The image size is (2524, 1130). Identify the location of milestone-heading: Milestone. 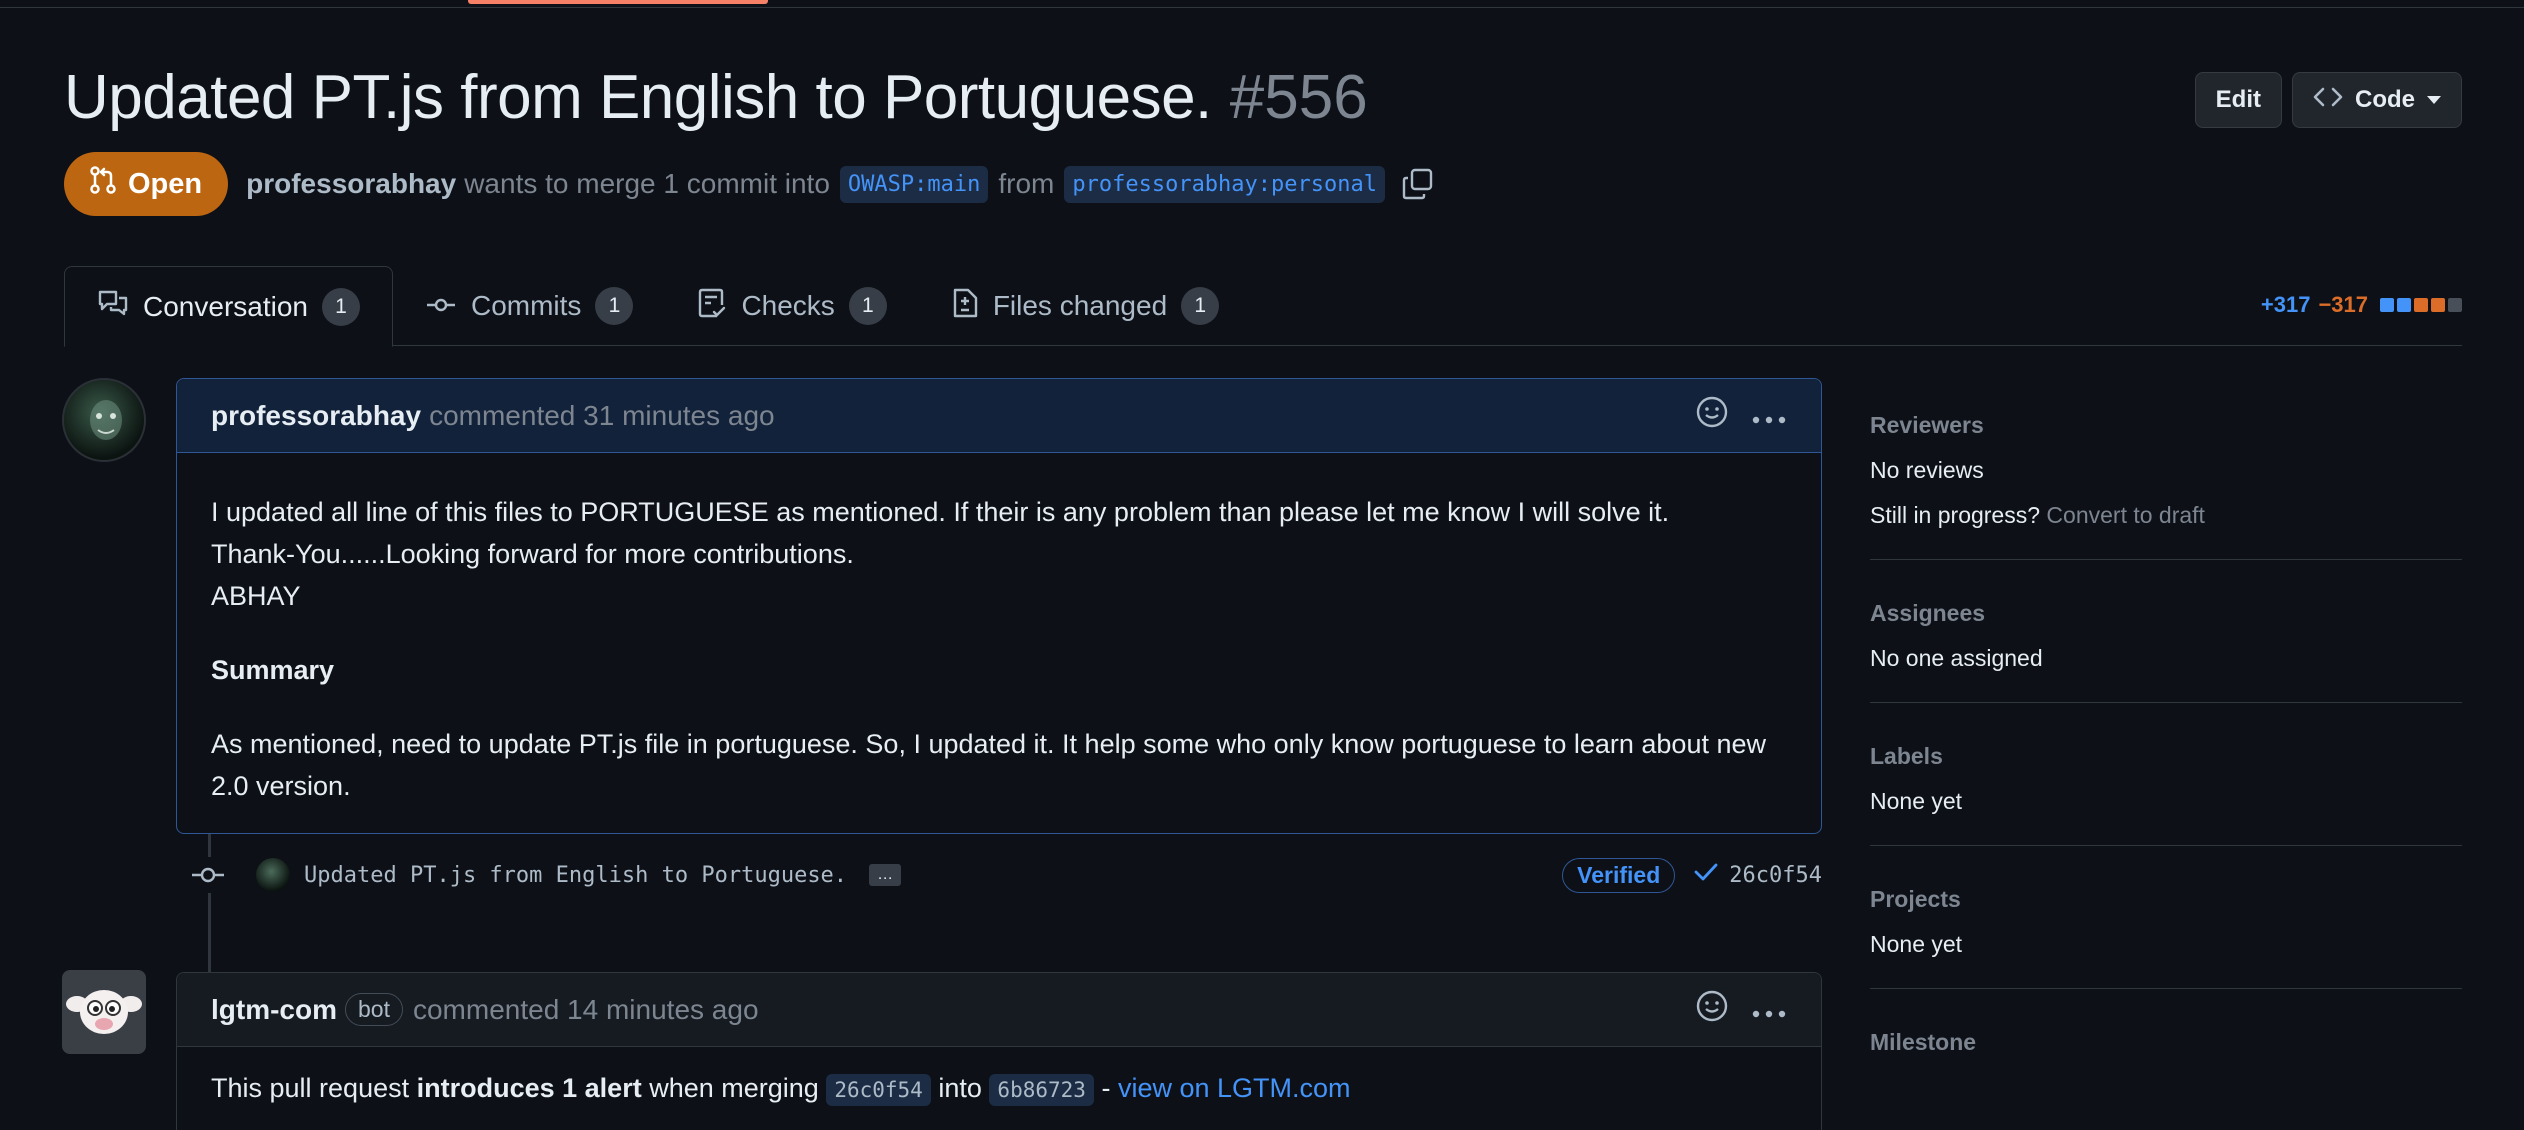
(2166, 1042).